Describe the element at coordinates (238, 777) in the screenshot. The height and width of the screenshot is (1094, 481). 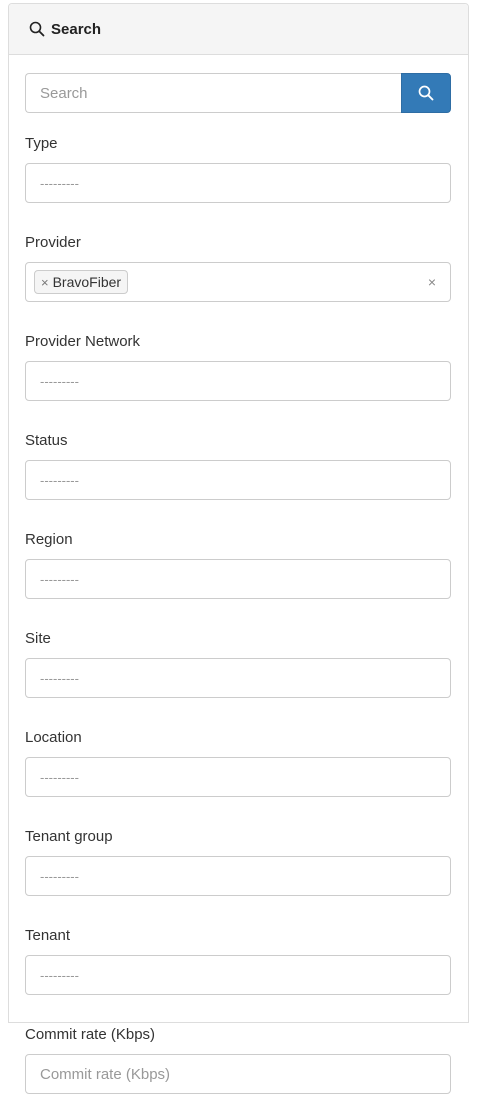
I see `location-select: ---------` at that location.